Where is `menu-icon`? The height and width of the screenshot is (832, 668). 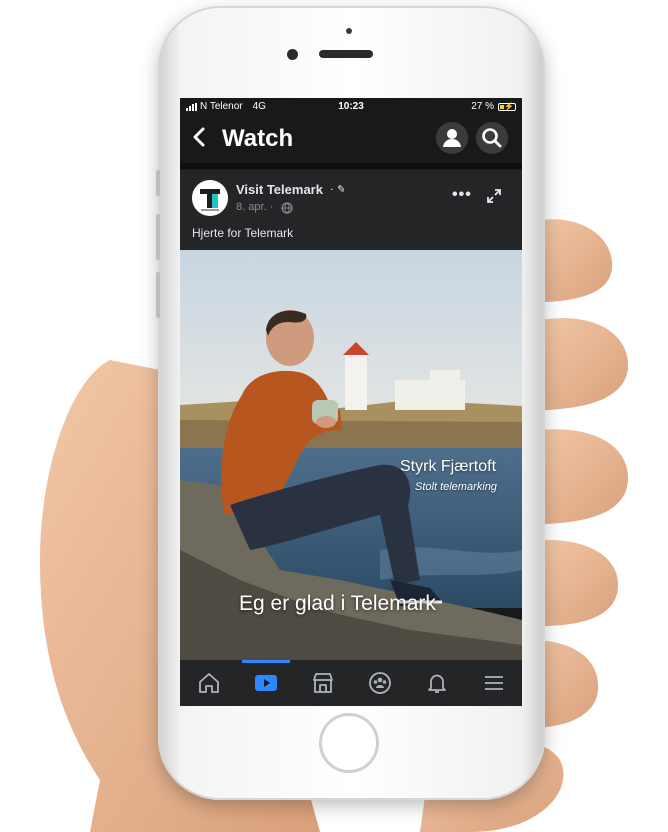
menu-icon is located at coordinates (493, 683).